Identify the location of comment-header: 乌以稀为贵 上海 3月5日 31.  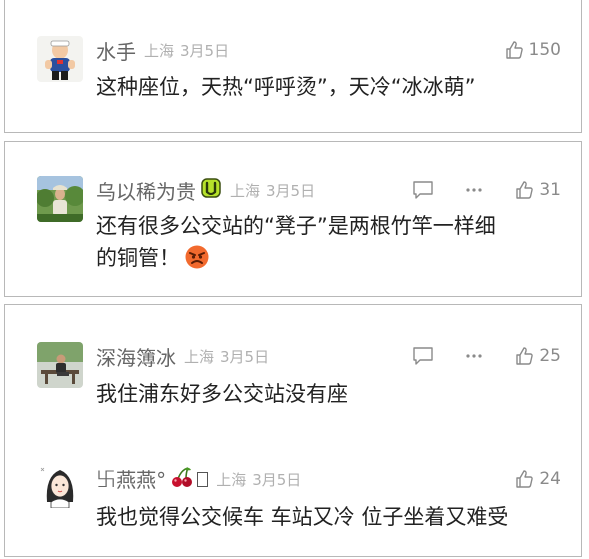
(328, 190).